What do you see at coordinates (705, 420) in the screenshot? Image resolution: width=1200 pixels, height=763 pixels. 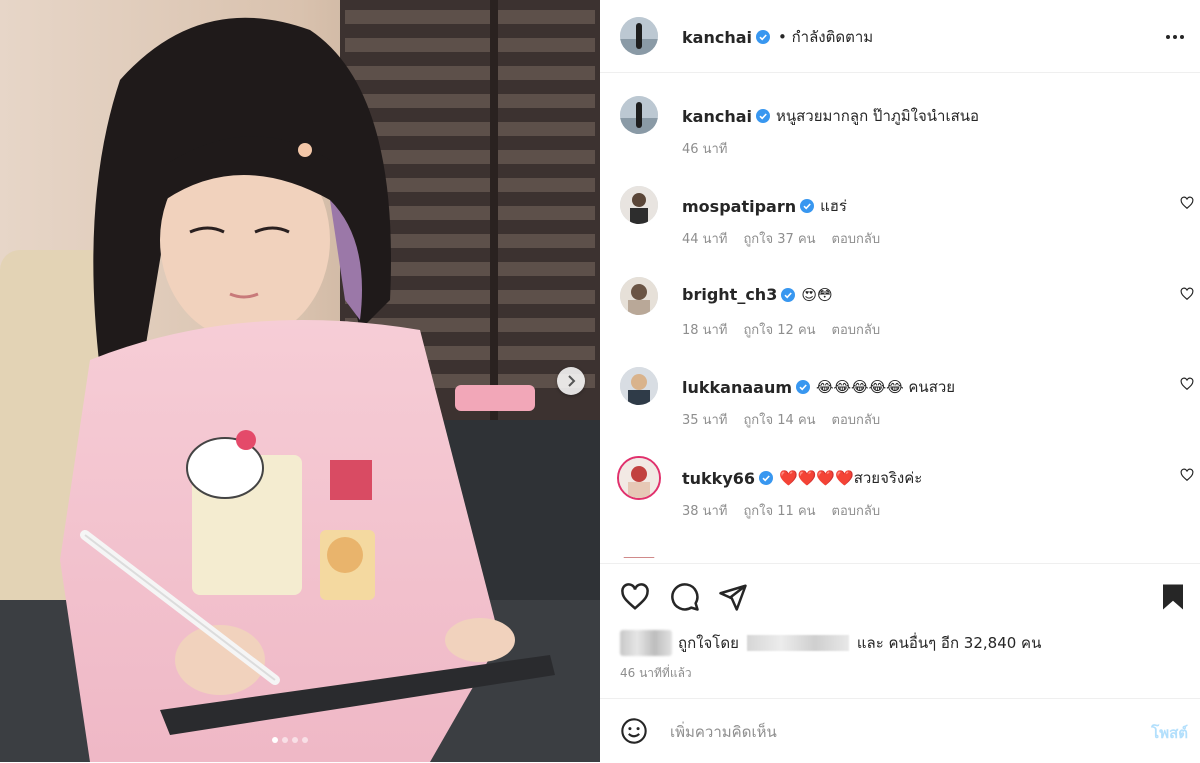 I see `comment-time: 35 นาที` at bounding box center [705, 420].